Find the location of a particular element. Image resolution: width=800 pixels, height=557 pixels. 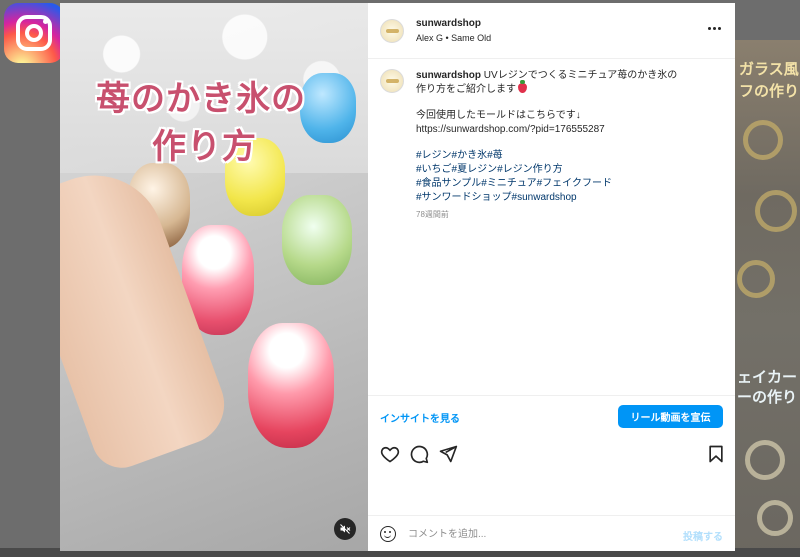

background-text: ーの作り is located at coordinates (767, 397).